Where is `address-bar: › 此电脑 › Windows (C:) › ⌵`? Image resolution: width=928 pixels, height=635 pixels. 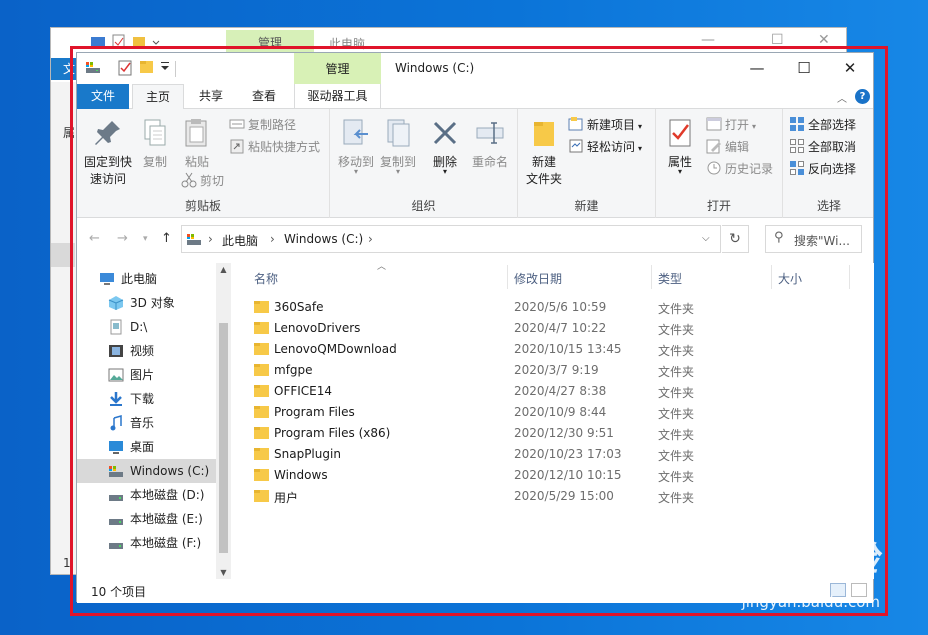 address-bar: › 此电脑 › Windows (C:) › ⌵ is located at coordinates (451, 239).